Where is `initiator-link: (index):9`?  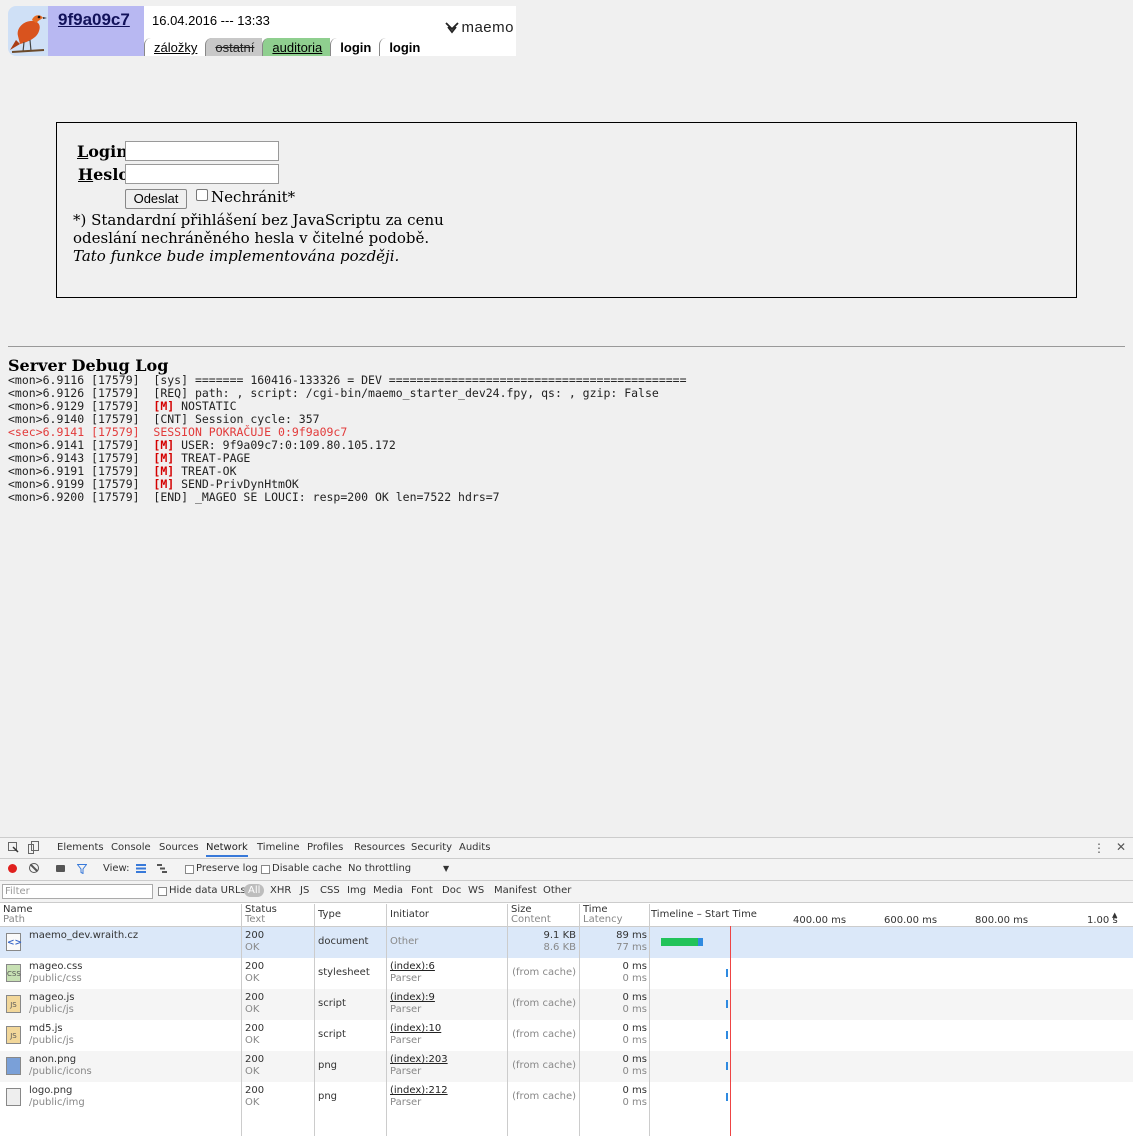 initiator-link: (index):9 is located at coordinates (412, 998).